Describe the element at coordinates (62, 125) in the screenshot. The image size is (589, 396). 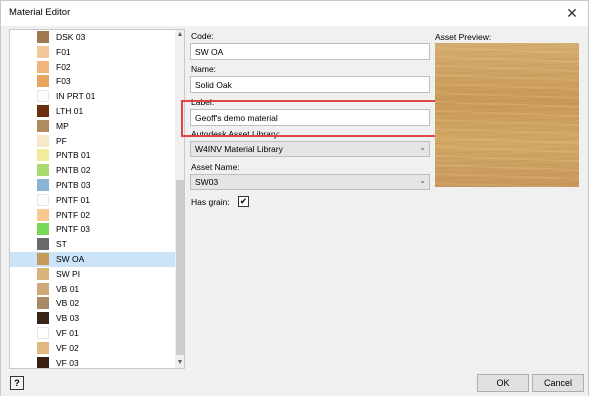
I see `material-label: MP` at that location.